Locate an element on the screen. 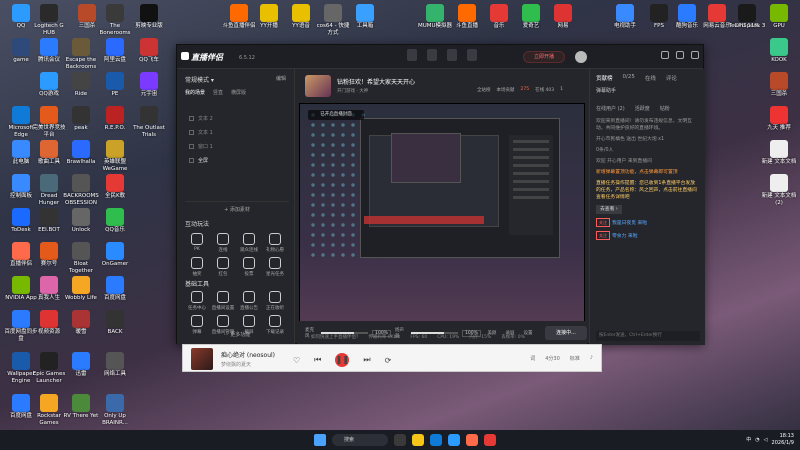 This screenshot has height=450, width=800. desktop-shortcut: BACK is located at coordinates (115, 323).